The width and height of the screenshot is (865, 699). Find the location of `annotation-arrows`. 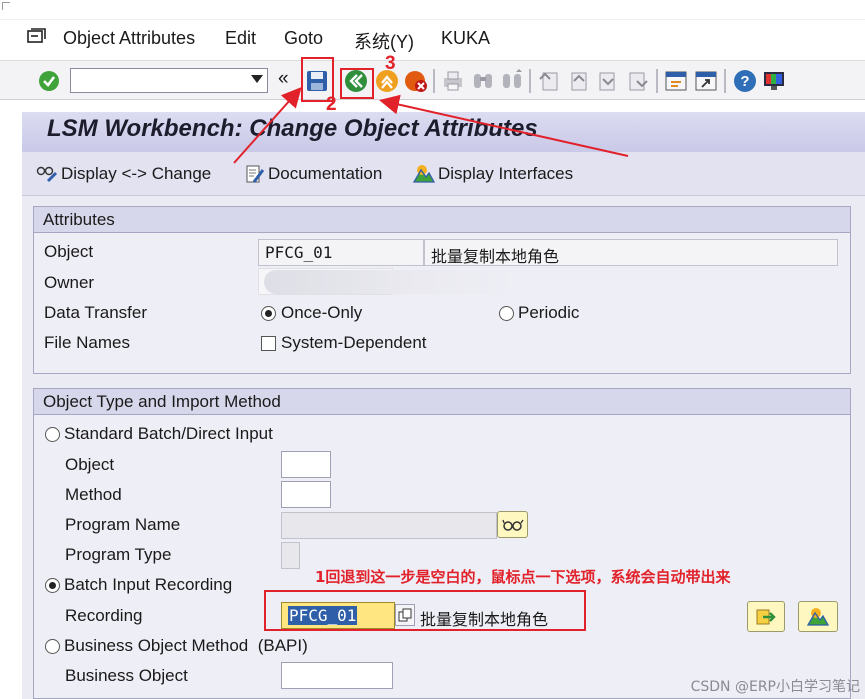

annotation-arrows is located at coordinates (431, 125).